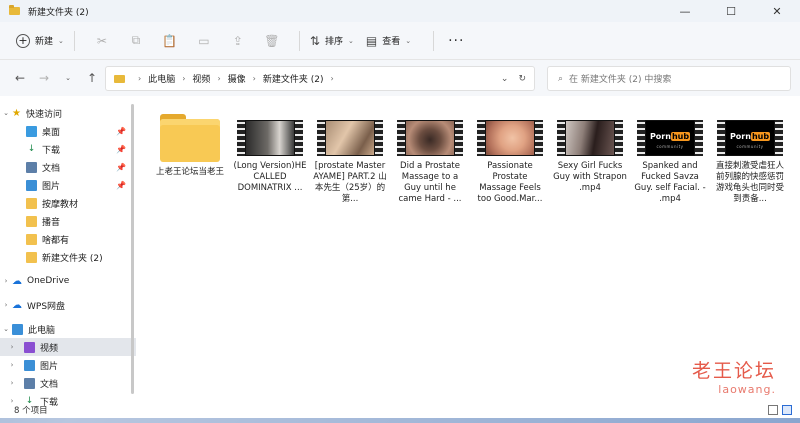  What do you see at coordinates (68, 78) in the screenshot?
I see `recent-locations-button: ⌄` at bounding box center [68, 78].